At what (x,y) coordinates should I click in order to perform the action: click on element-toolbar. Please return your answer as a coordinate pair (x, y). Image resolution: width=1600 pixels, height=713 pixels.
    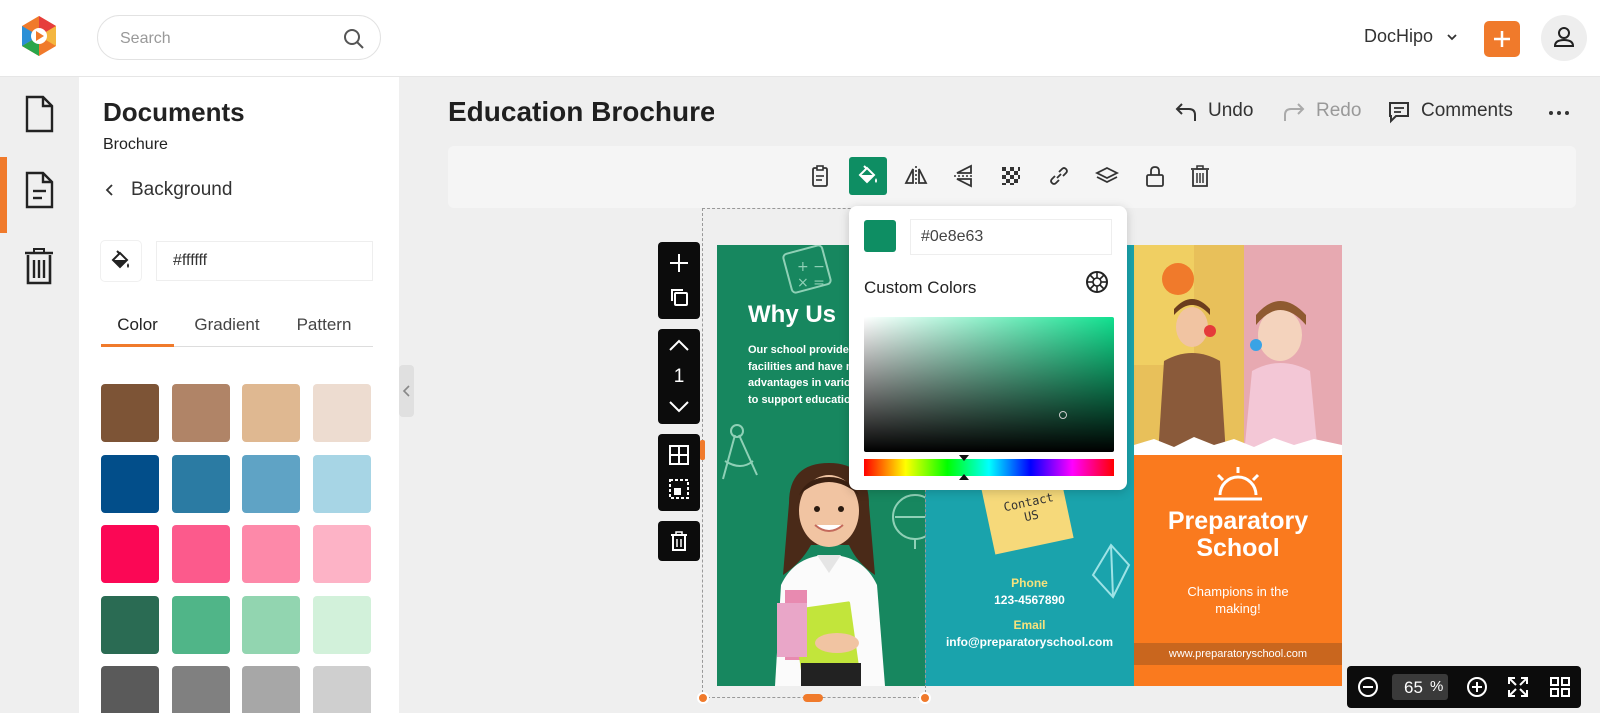
    Looking at the image, I should click on (1012, 177).